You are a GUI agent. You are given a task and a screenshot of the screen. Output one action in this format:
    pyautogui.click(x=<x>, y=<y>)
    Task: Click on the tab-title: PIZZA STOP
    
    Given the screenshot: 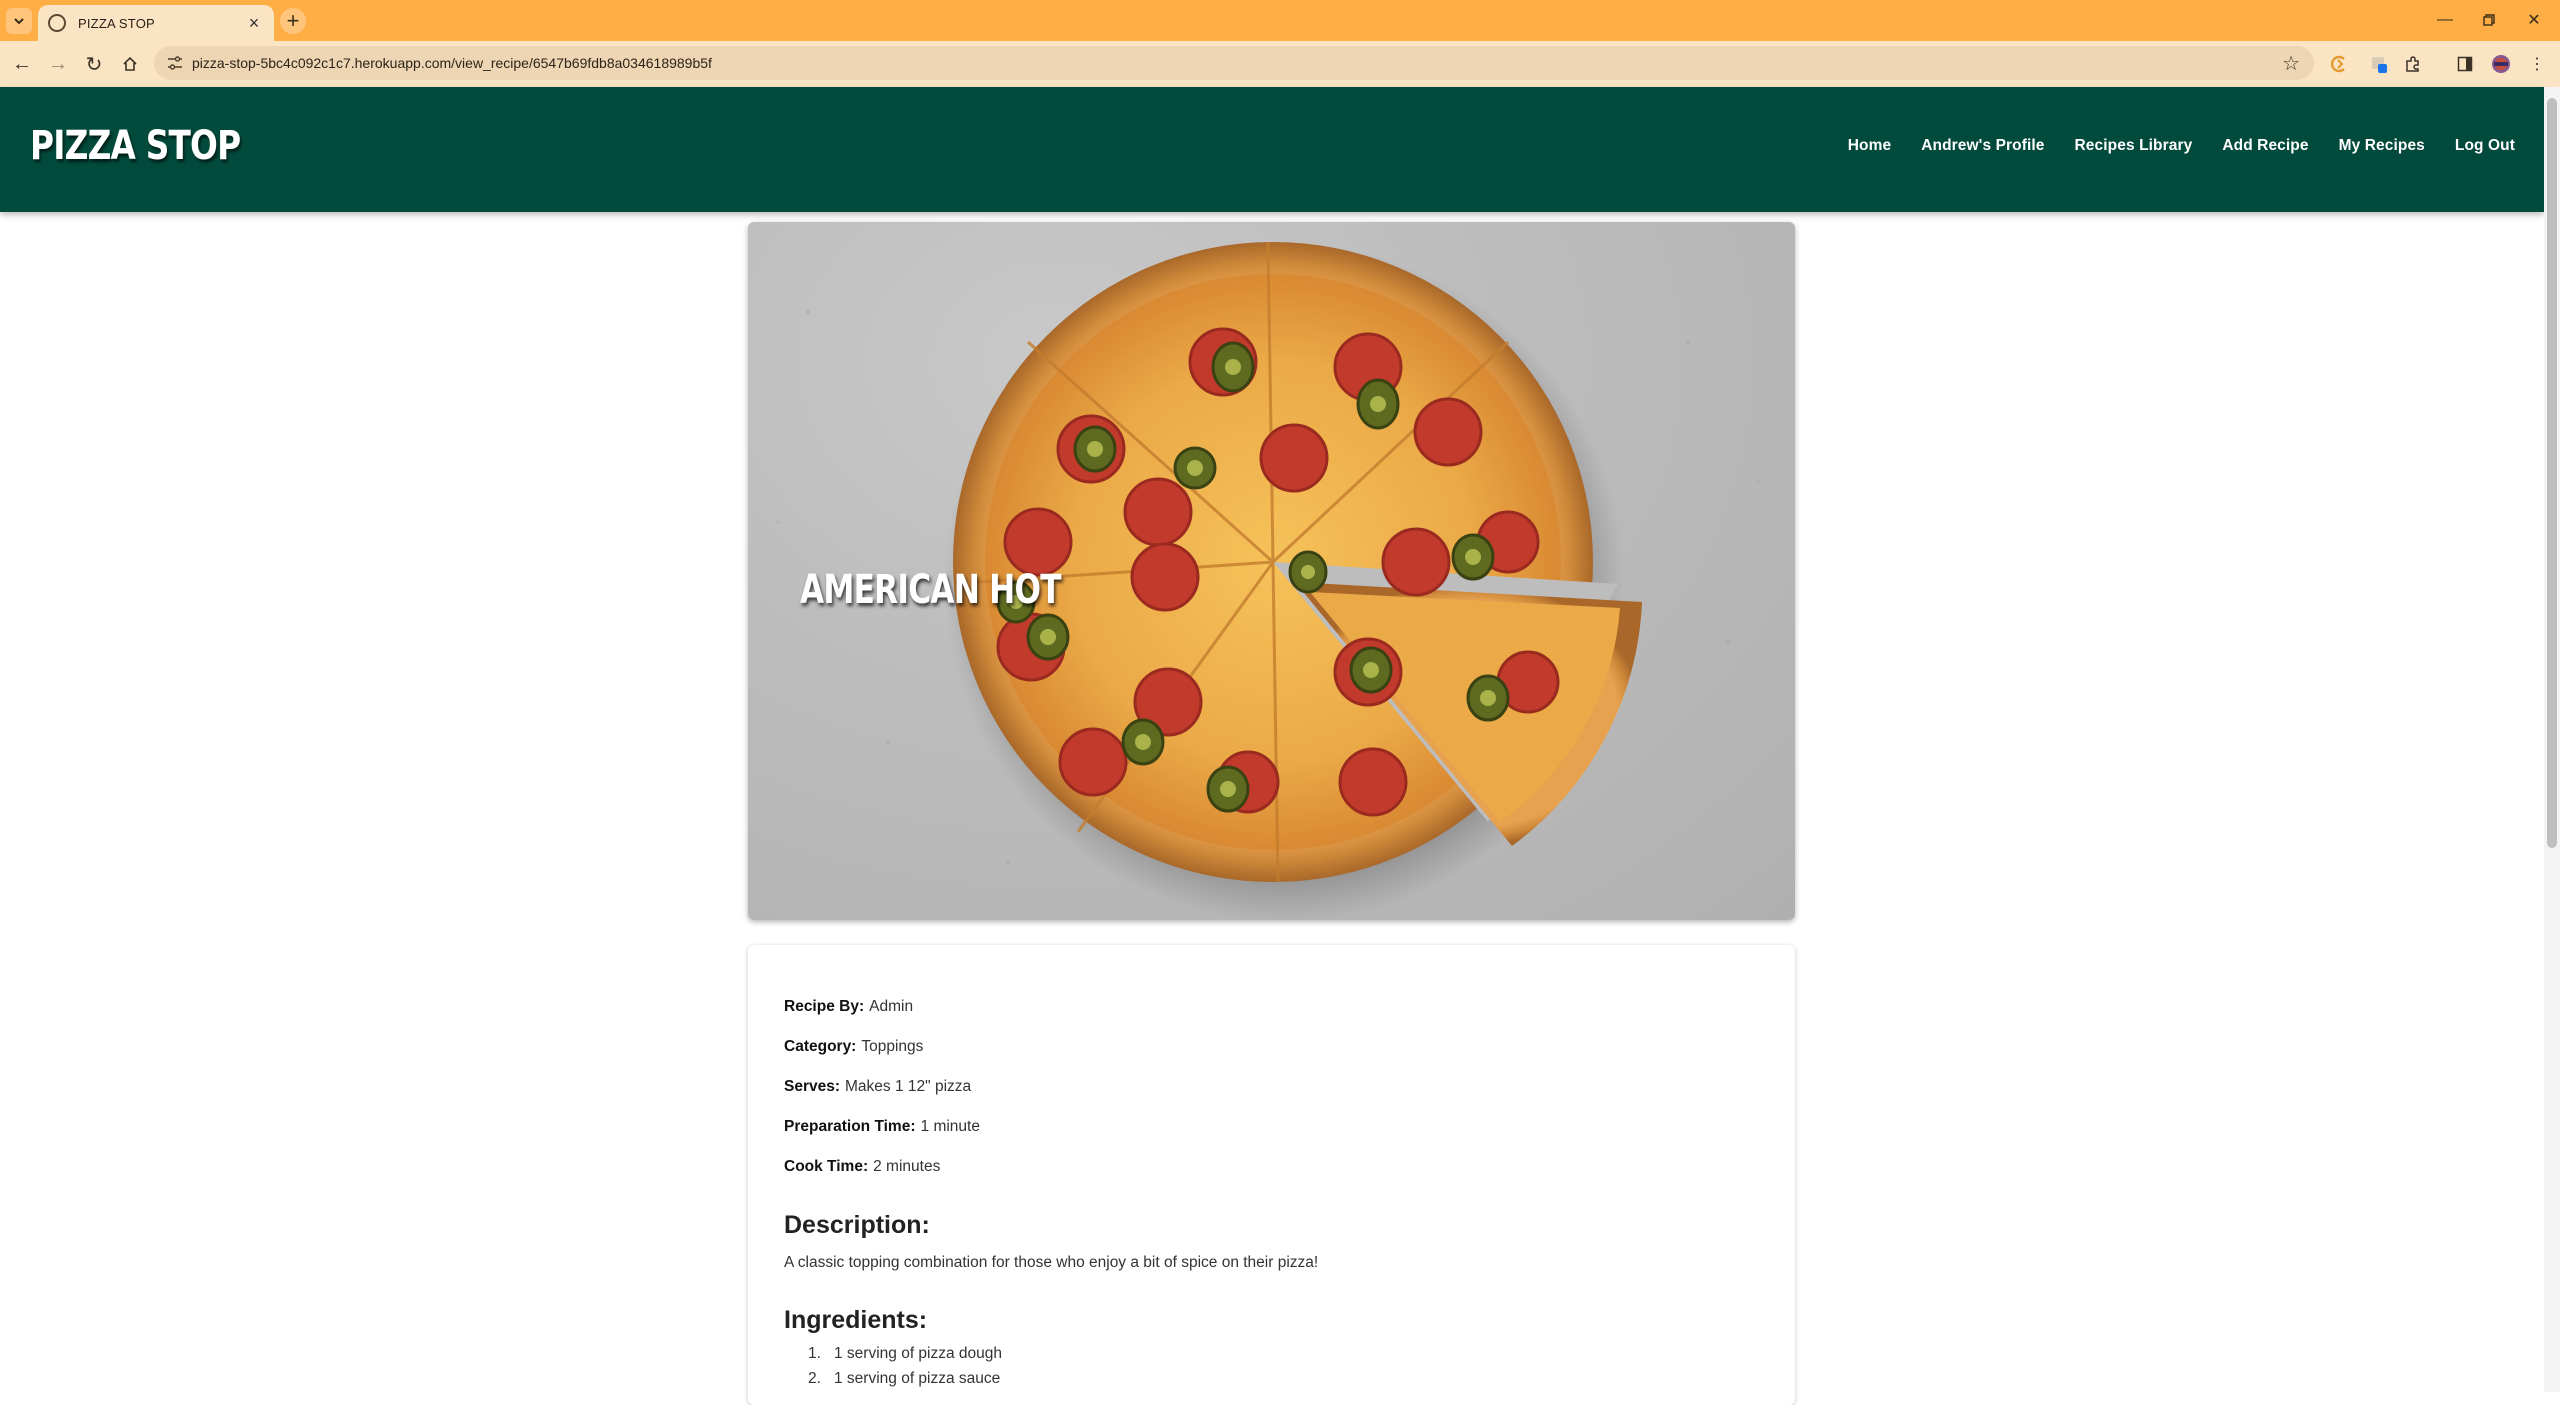 What is the action you would take?
    pyautogui.click(x=116, y=23)
    